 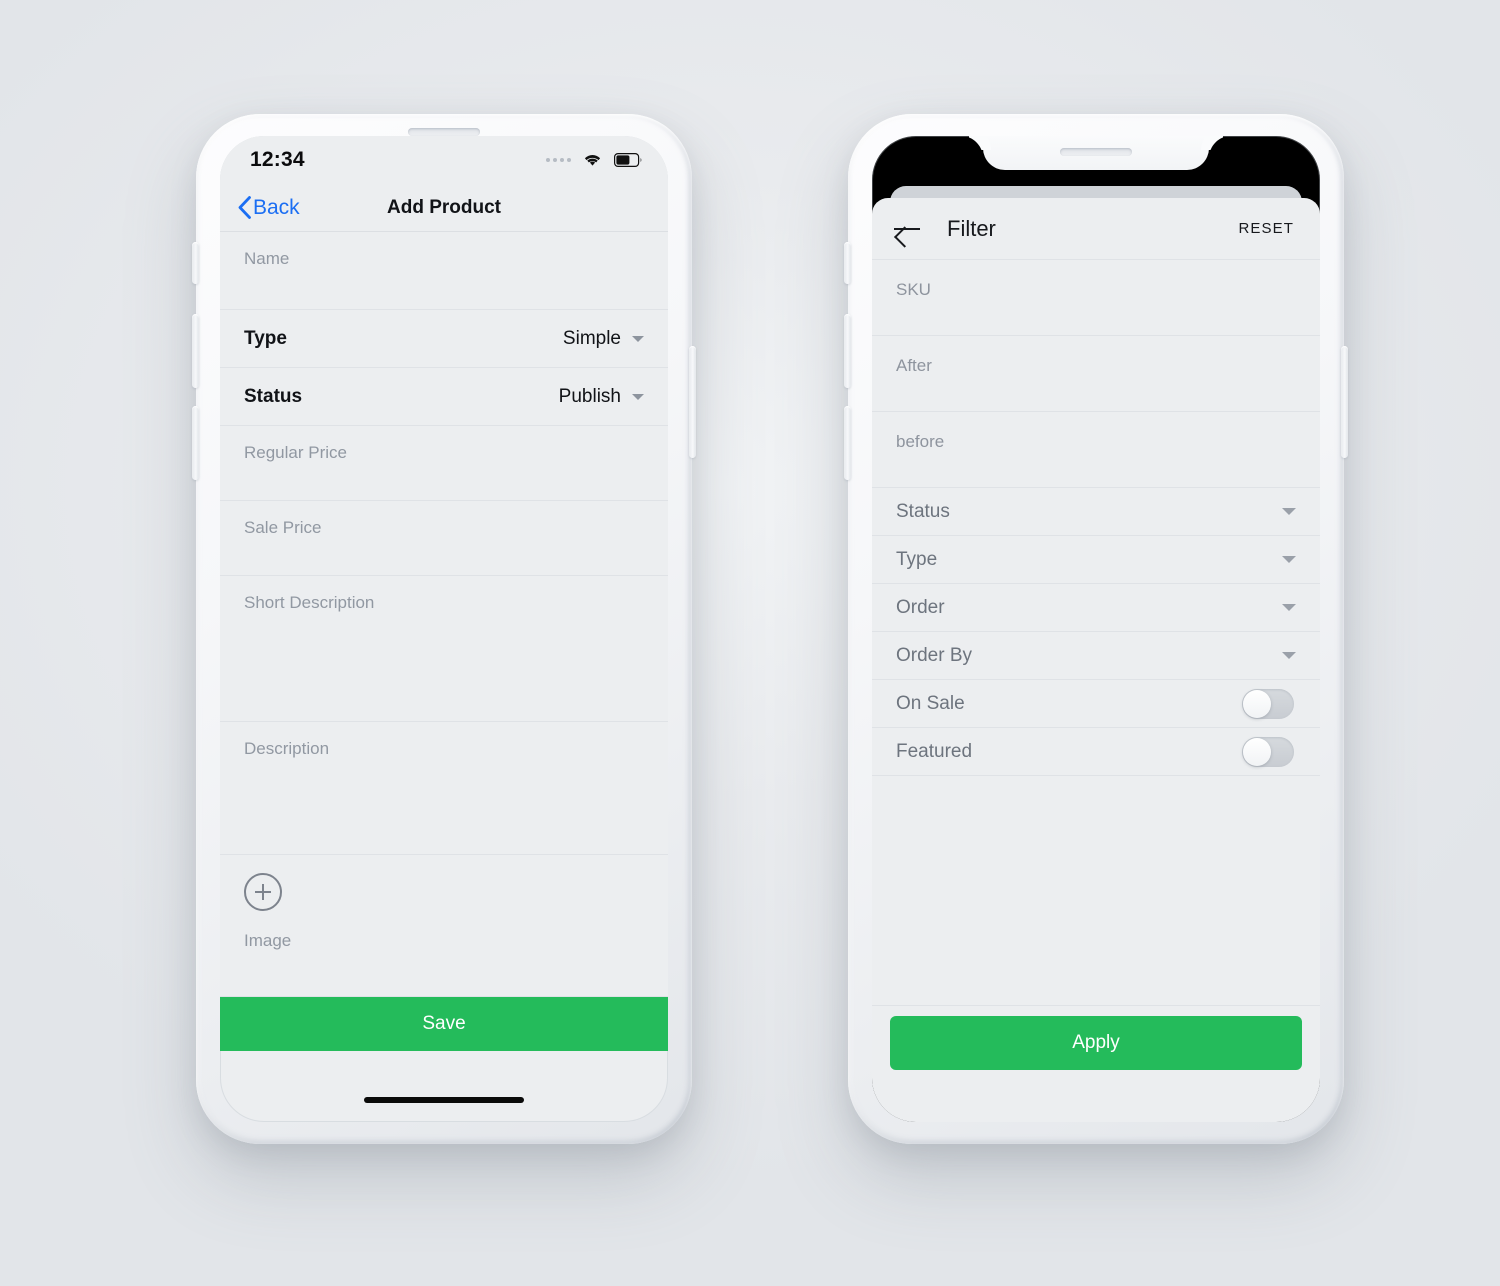 I want to click on after-placeholder: After, so click(x=914, y=365).